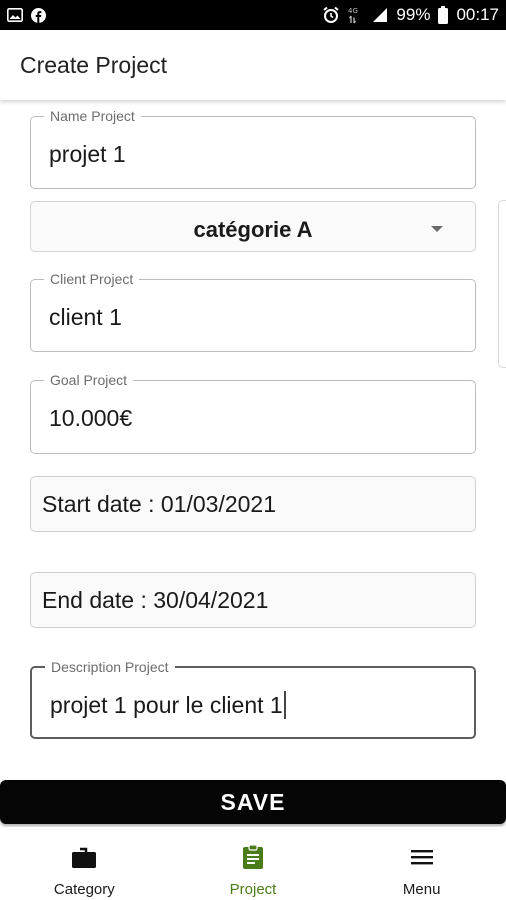  I want to click on description-project-input: projet 1 pour le client 1, so click(168, 705).